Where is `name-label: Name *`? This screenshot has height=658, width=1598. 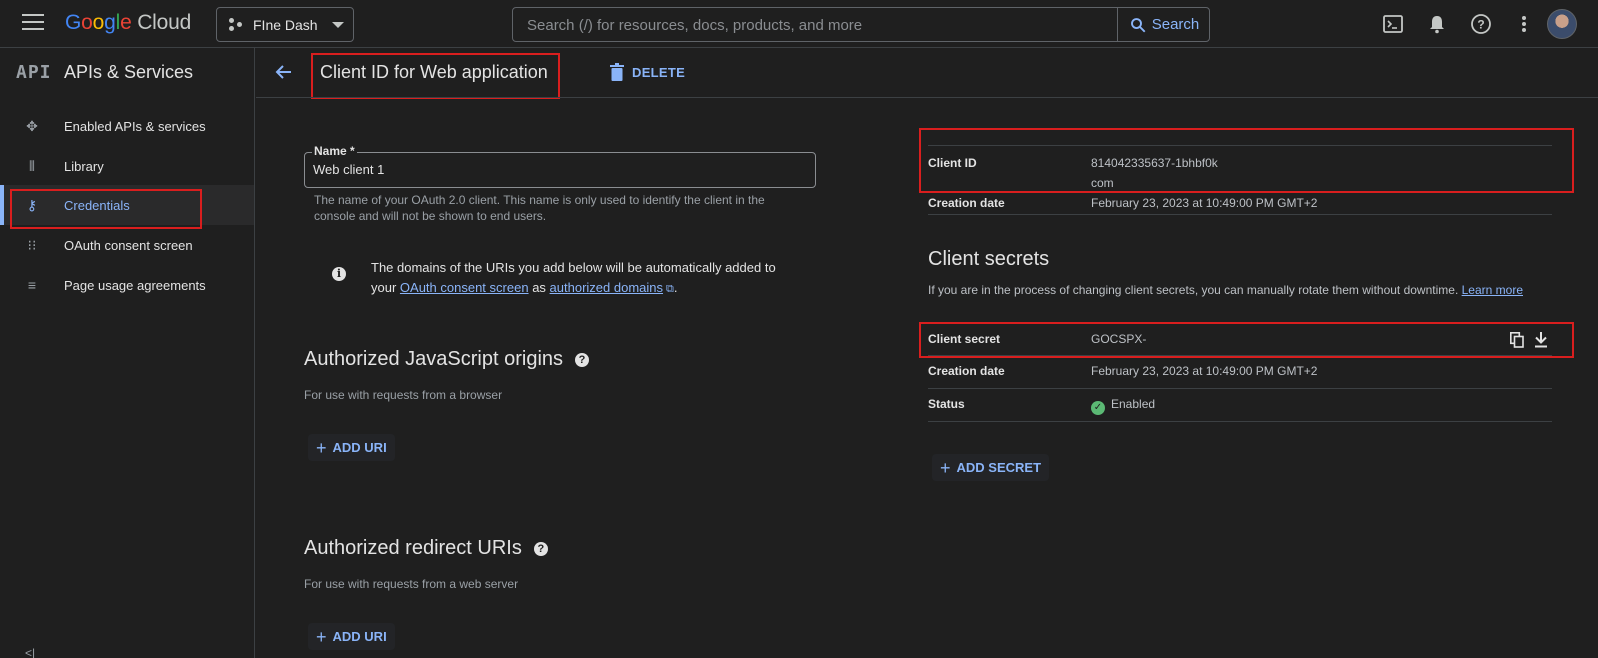 name-label: Name * is located at coordinates (334, 151).